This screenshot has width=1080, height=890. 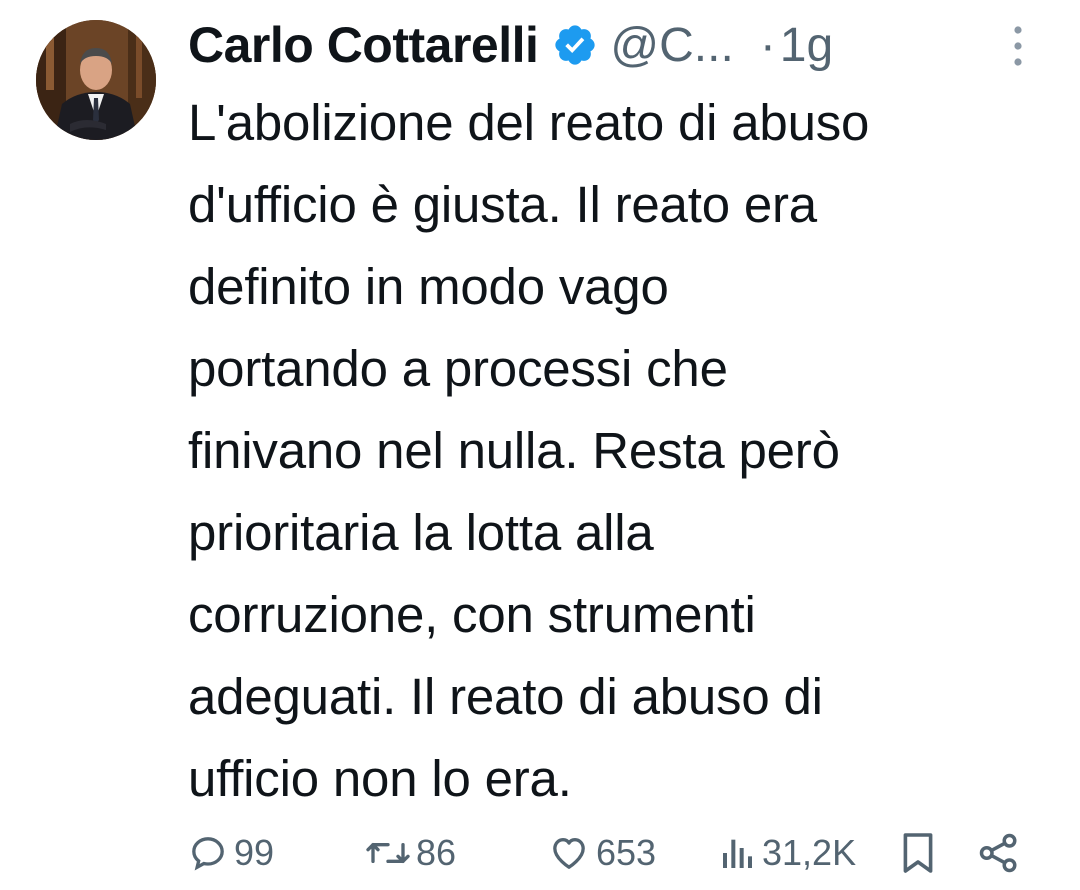 What do you see at coordinates (738, 853) in the screenshot?
I see `views-icon` at bounding box center [738, 853].